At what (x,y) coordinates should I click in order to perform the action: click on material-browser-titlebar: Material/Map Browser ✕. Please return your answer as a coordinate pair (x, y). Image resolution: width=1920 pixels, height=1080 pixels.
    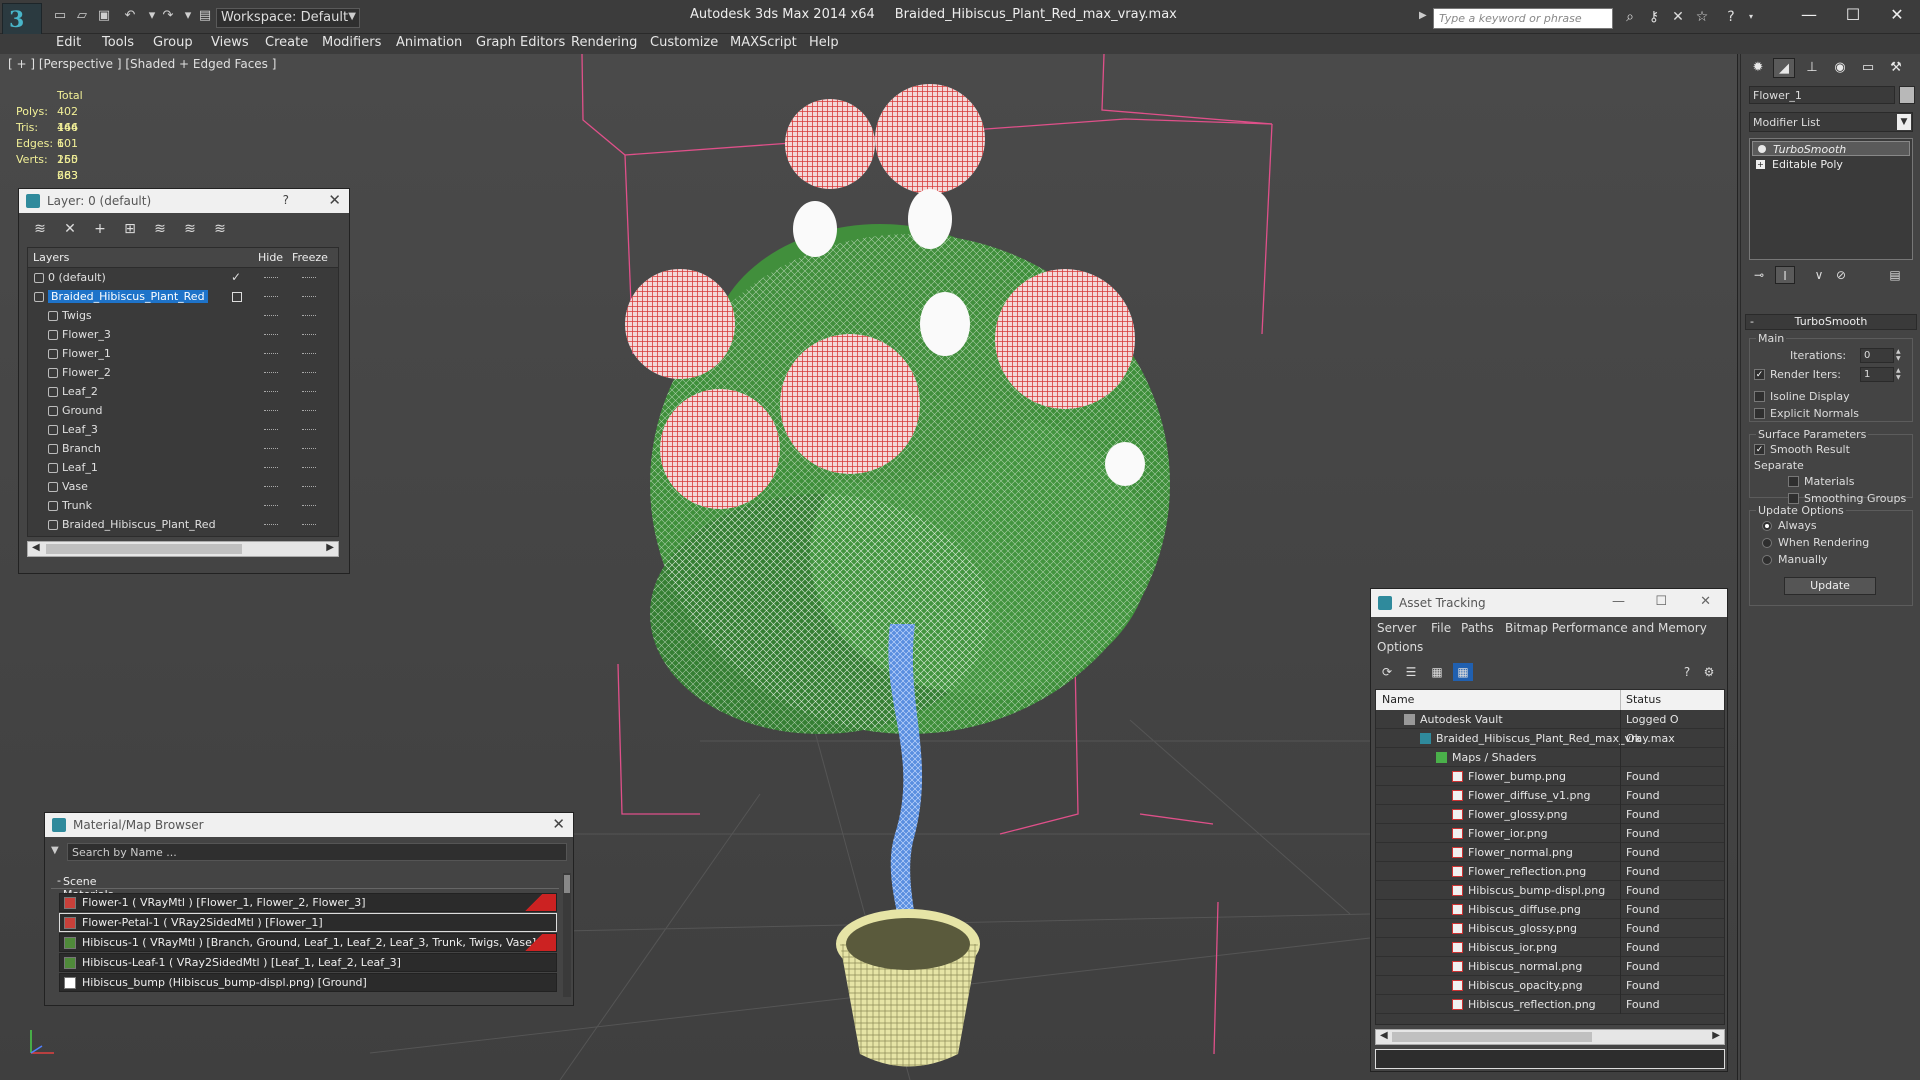
    Looking at the image, I should click on (309, 825).